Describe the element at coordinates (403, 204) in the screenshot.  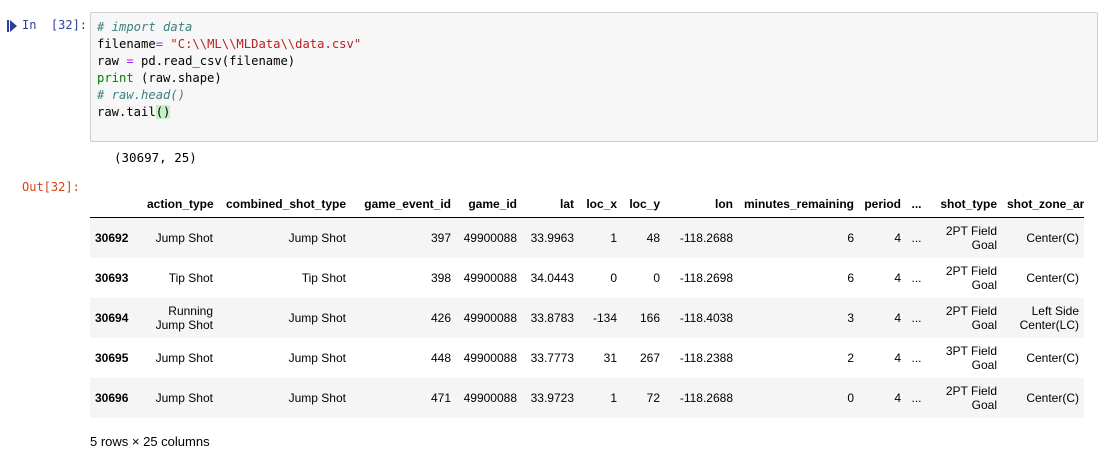
I see `column-header: game_event_id` at that location.